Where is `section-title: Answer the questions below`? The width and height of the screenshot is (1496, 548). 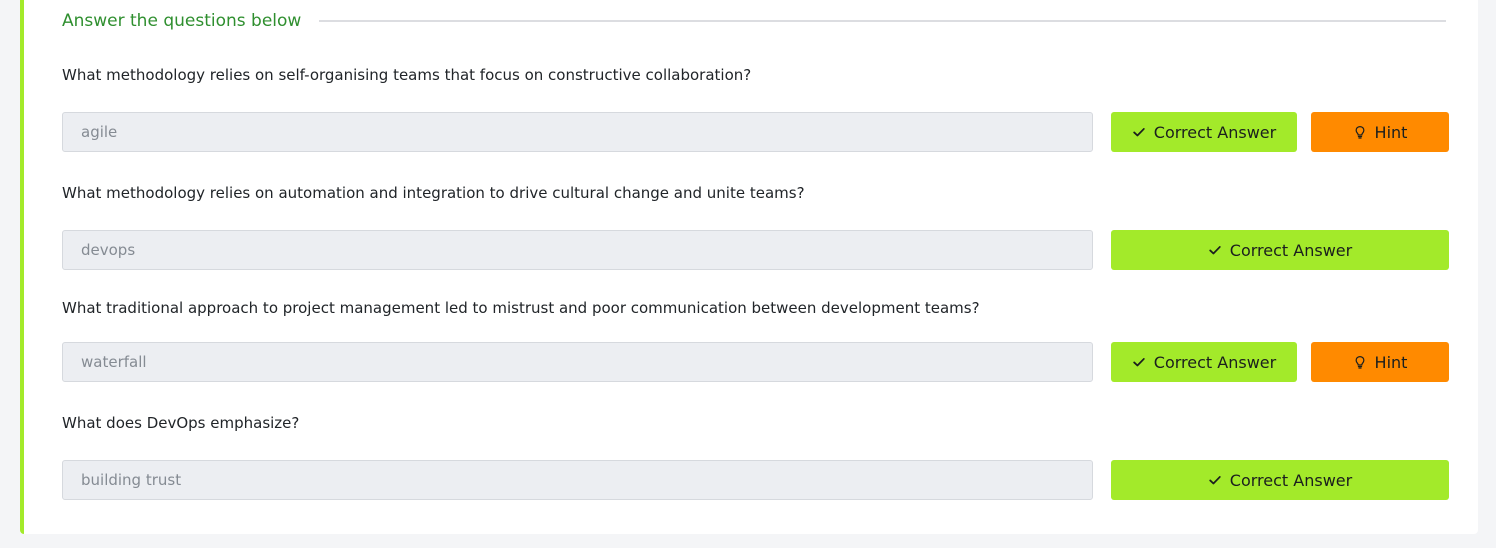
section-title: Answer the questions below is located at coordinates (182, 21).